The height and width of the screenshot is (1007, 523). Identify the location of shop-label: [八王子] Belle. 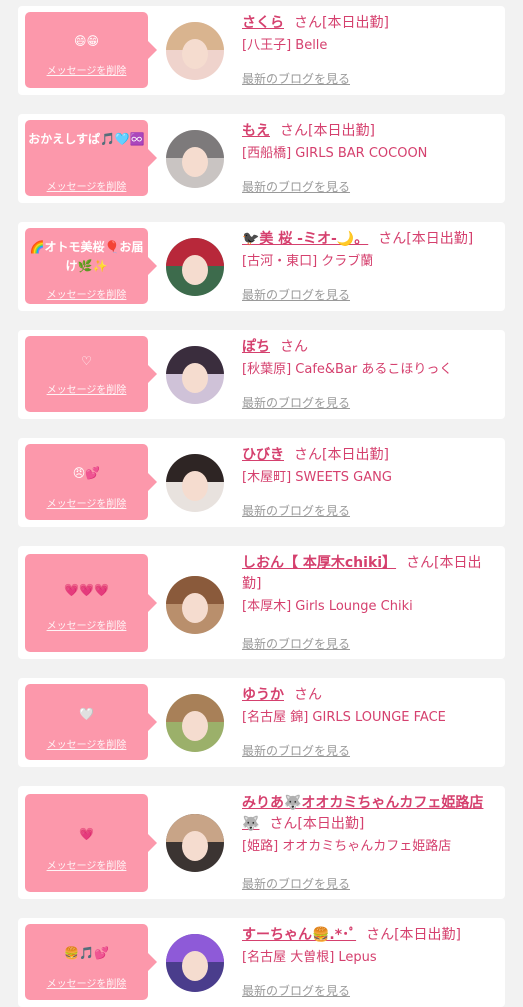
(285, 45).